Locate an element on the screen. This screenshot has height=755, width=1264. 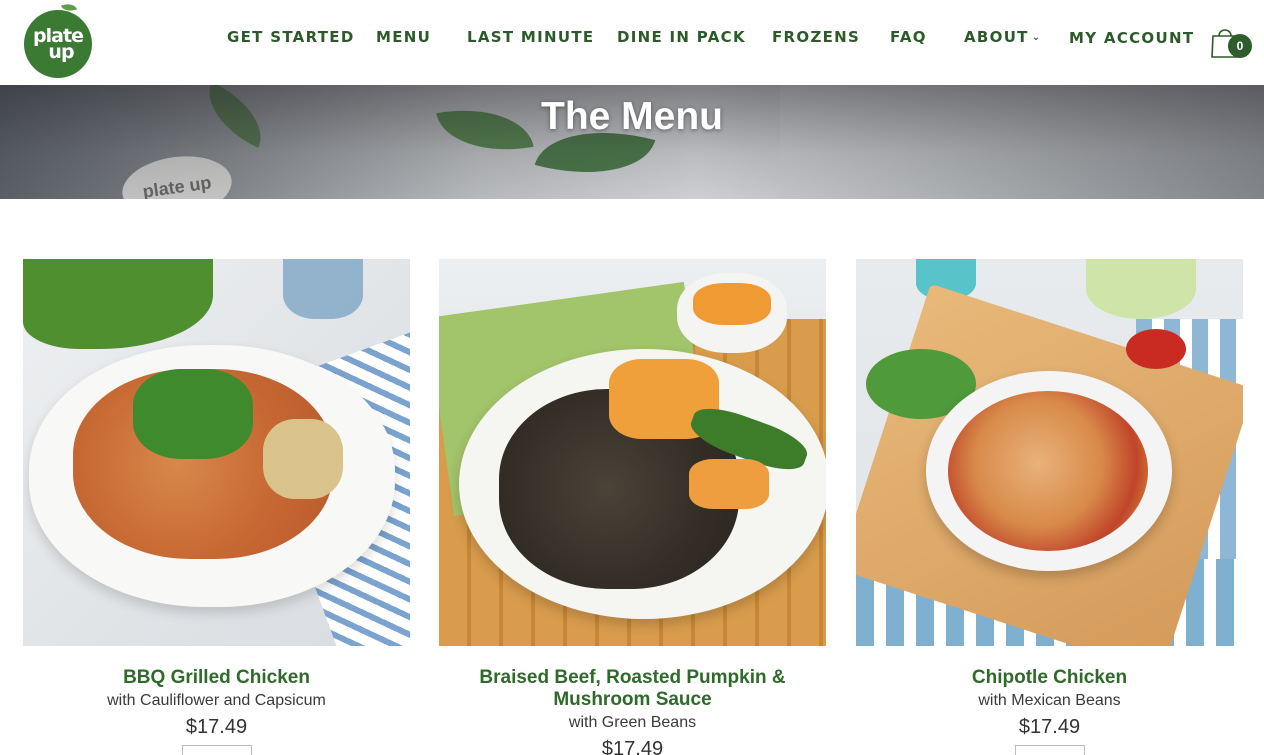
nav-my-account: MY ACCOUNT is located at coordinates (1131, 38).